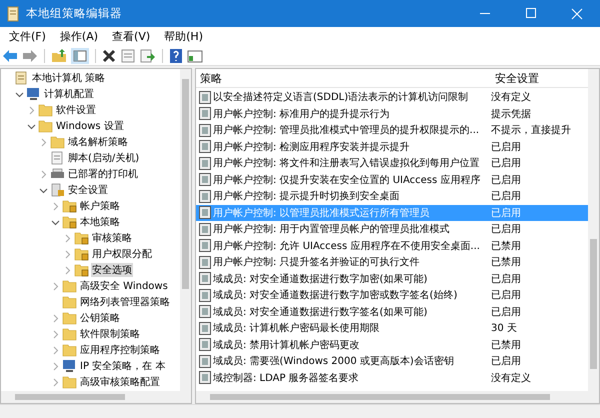 The image size is (600, 418). I want to click on panel-icon, so click(195, 55).